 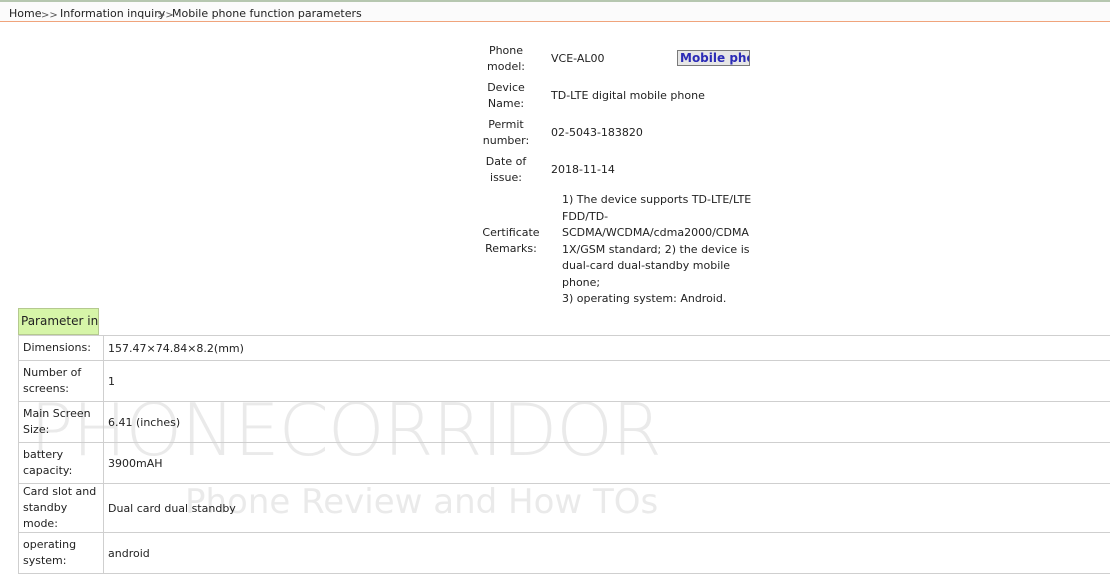 What do you see at coordinates (662, 217) in the screenshot?
I see `remarks-line: FDD/TD-` at bounding box center [662, 217].